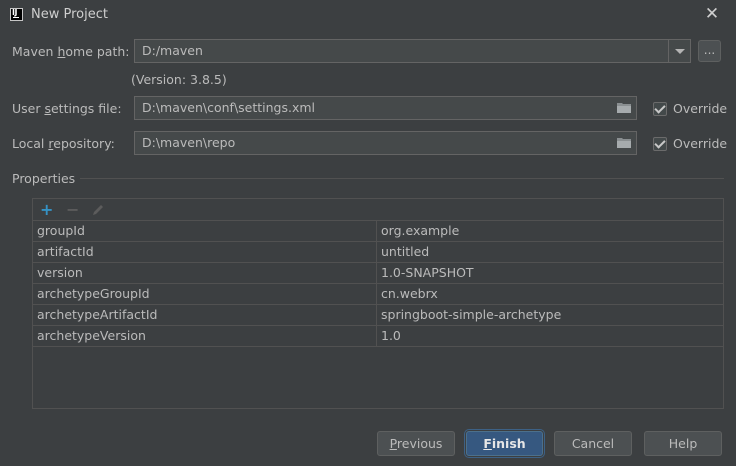  I want to click on properties-toolbar: + −, so click(378, 210).